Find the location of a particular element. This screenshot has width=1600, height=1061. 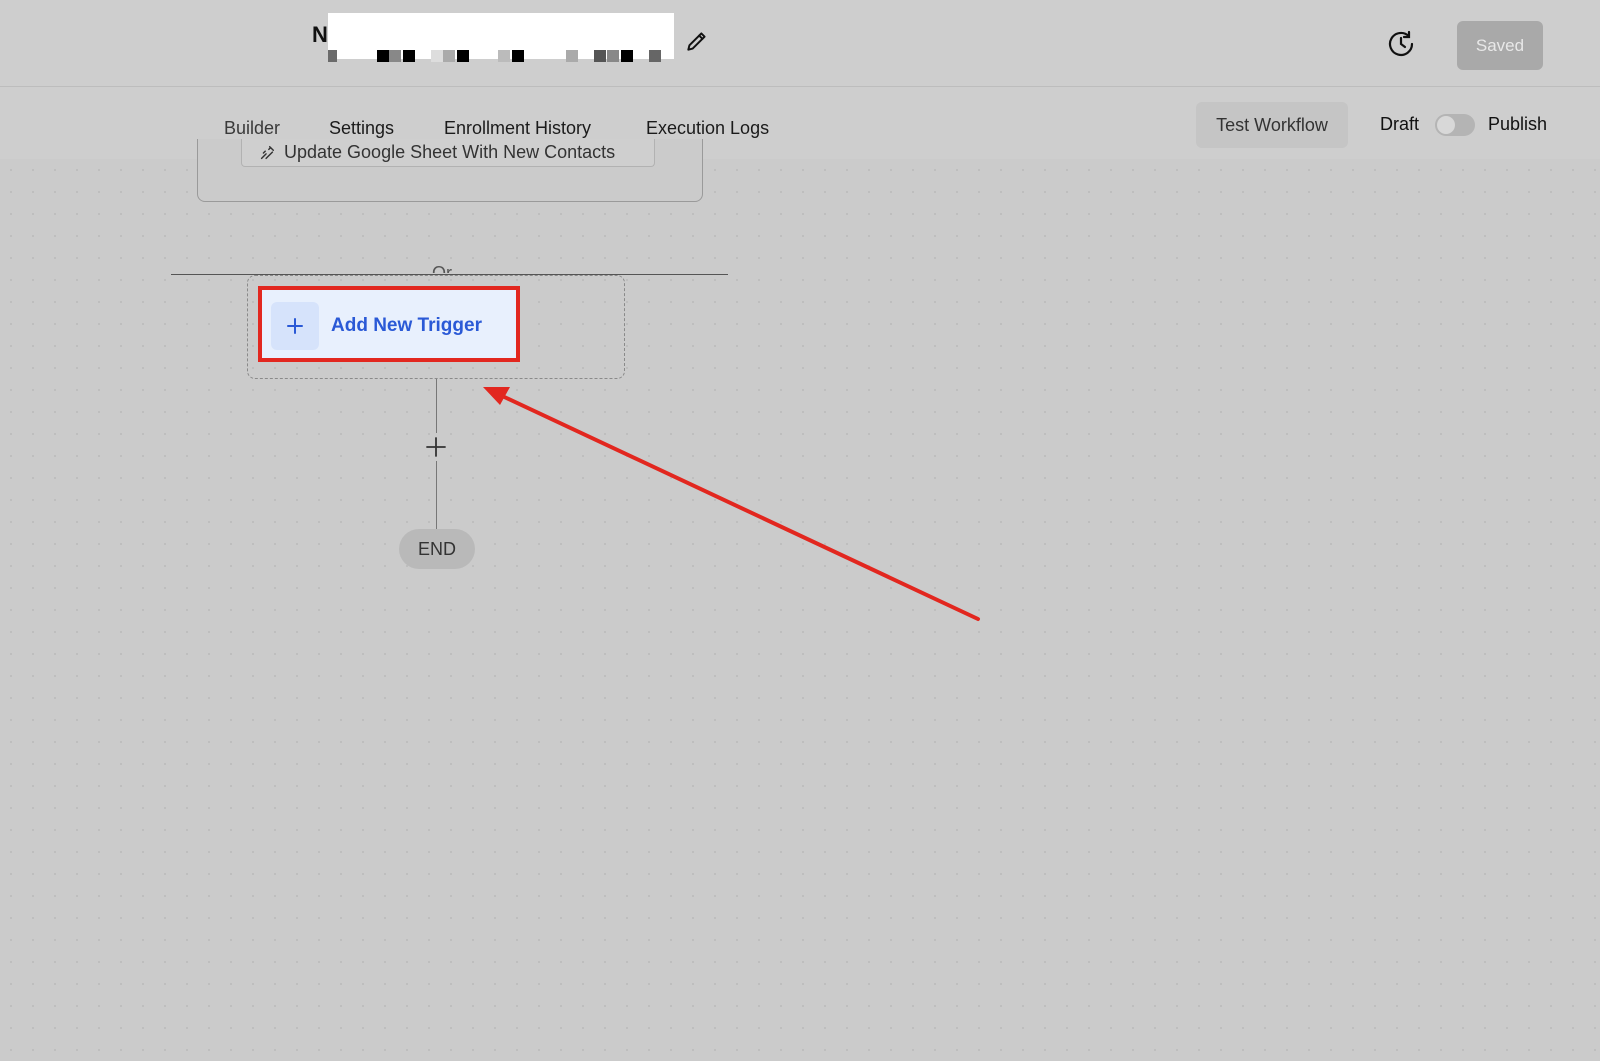

connector-line-top is located at coordinates (436, 406).